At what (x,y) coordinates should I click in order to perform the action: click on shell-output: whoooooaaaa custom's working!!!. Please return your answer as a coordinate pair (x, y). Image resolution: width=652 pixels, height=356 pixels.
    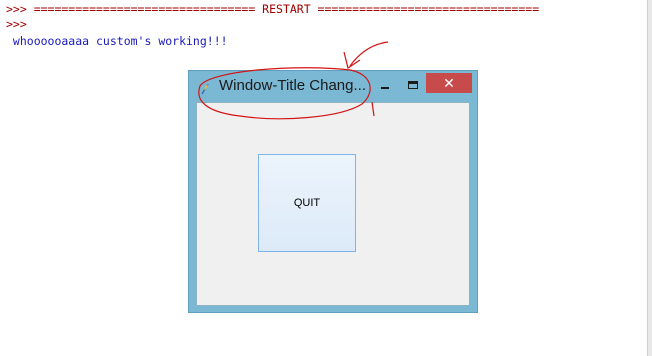
    Looking at the image, I should click on (117, 41).